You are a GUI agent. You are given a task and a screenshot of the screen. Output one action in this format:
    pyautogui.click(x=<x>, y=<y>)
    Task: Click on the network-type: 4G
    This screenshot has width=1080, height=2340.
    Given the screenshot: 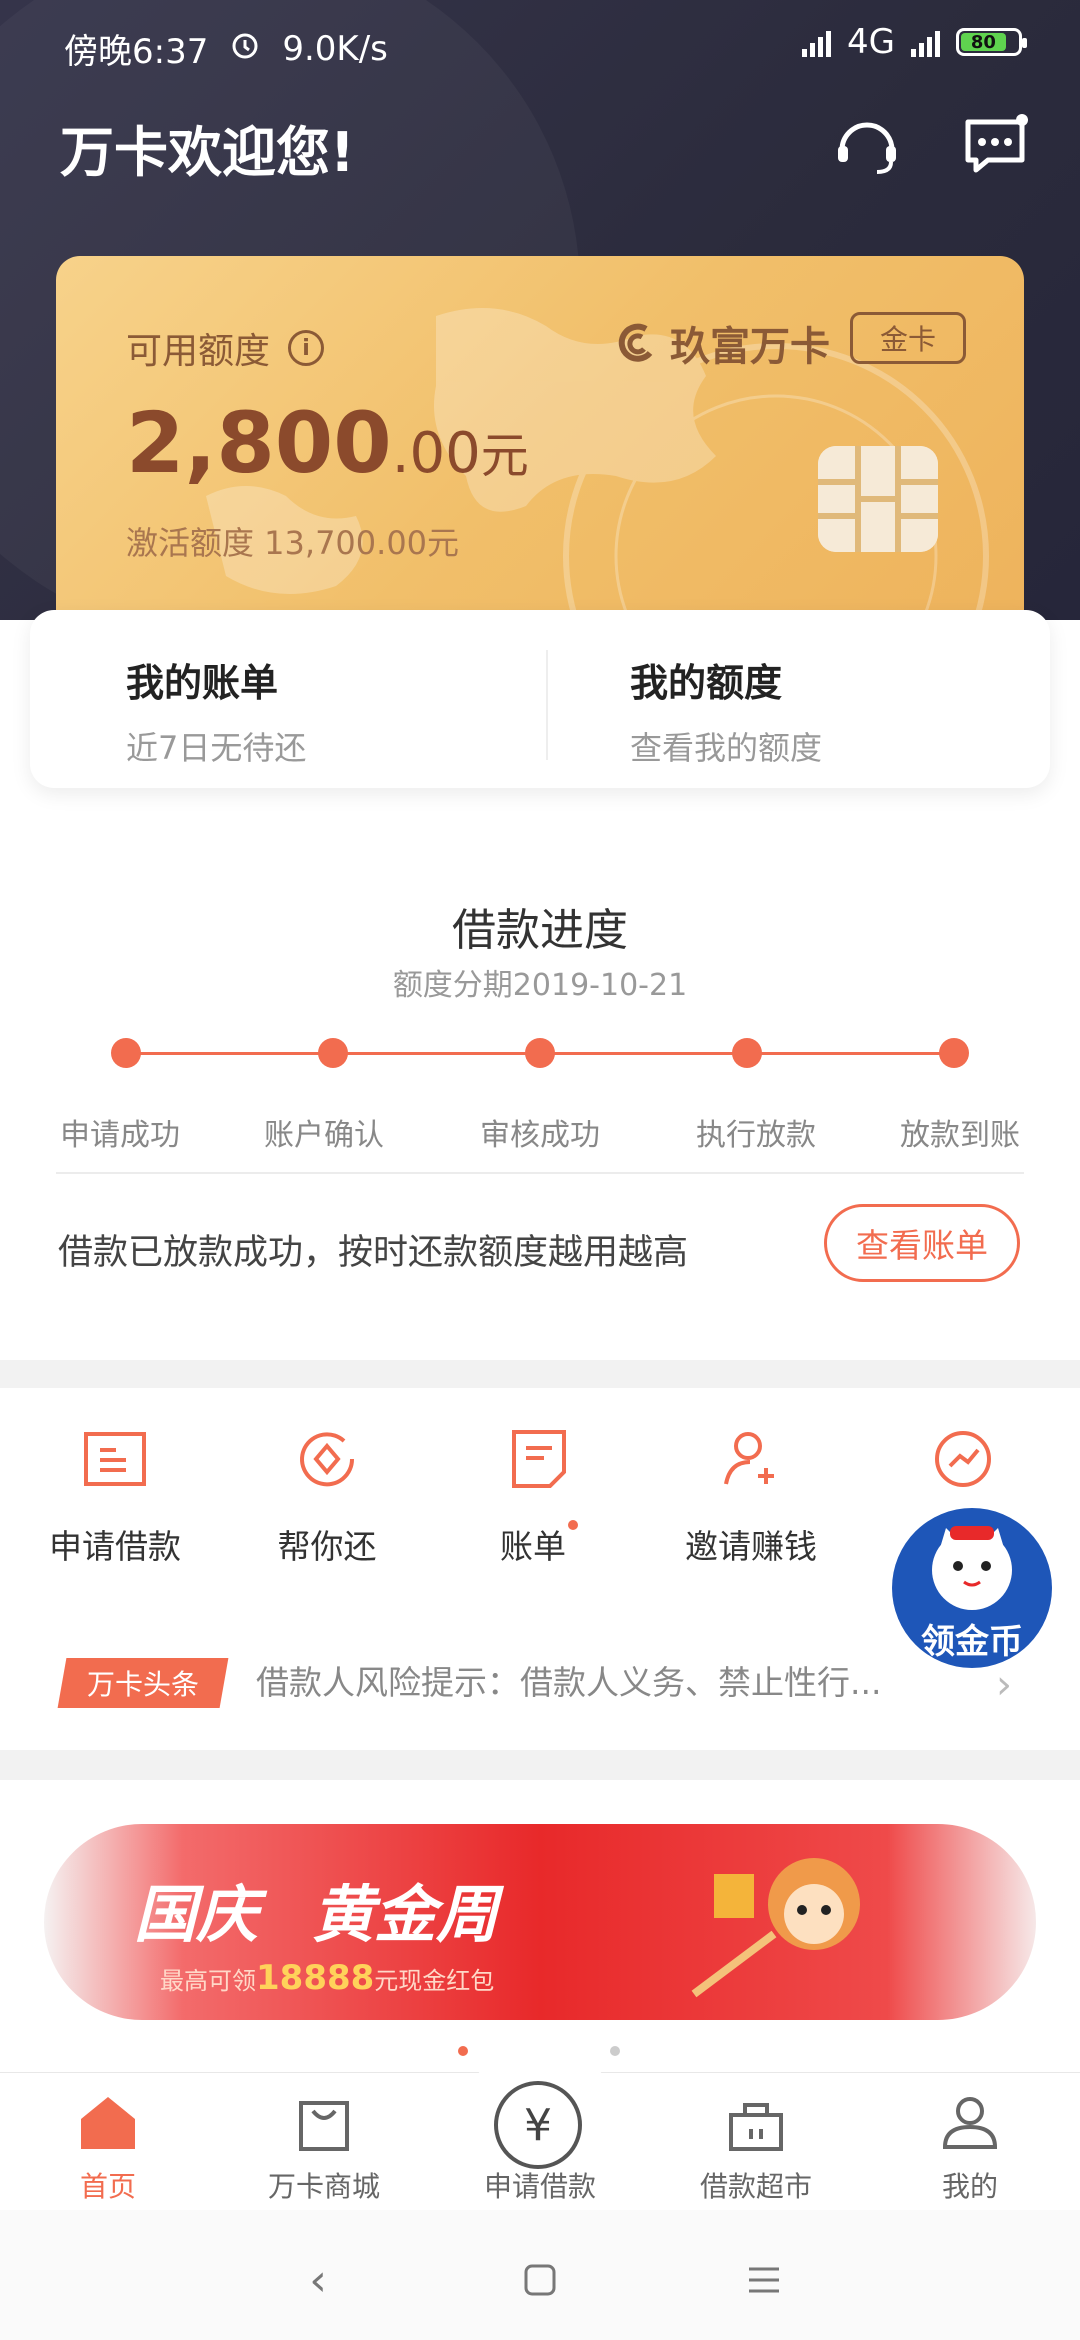 What is the action you would take?
    pyautogui.click(x=871, y=42)
    